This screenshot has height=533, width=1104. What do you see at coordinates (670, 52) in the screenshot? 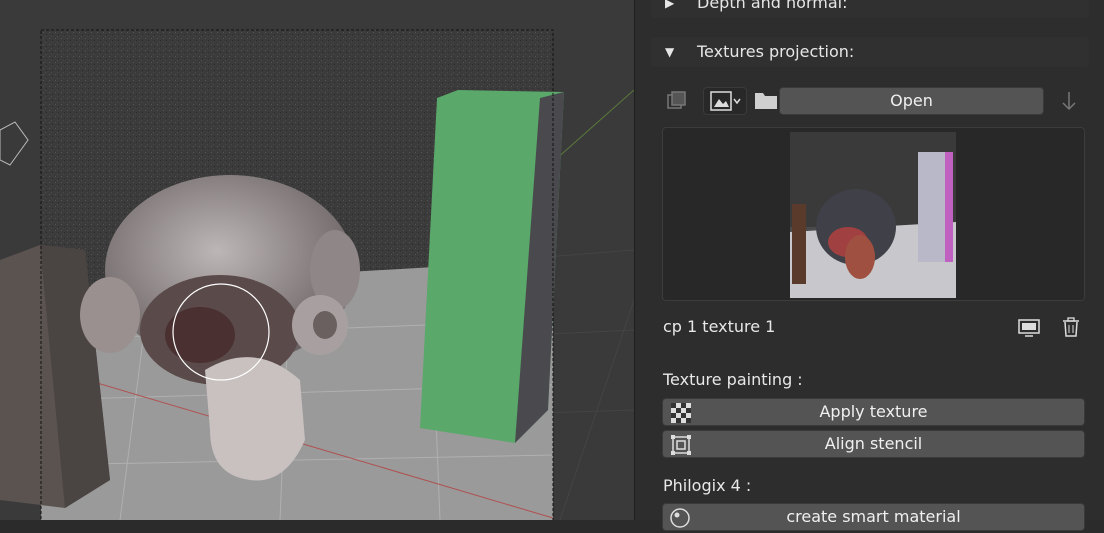
I see `collapse-triangle: ▼` at bounding box center [670, 52].